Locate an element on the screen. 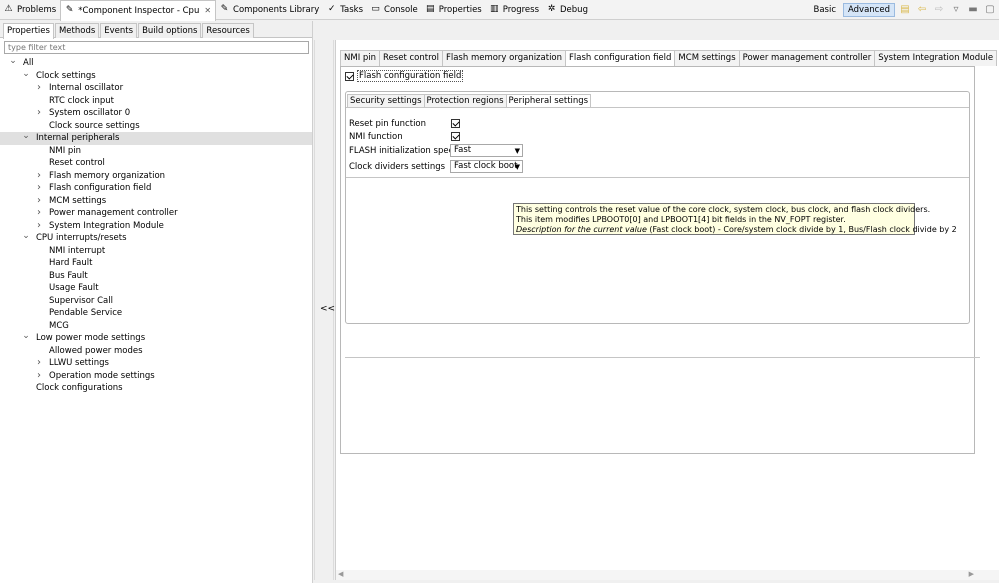  view-tab-console: ▭ Console is located at coordinates (394, 10).